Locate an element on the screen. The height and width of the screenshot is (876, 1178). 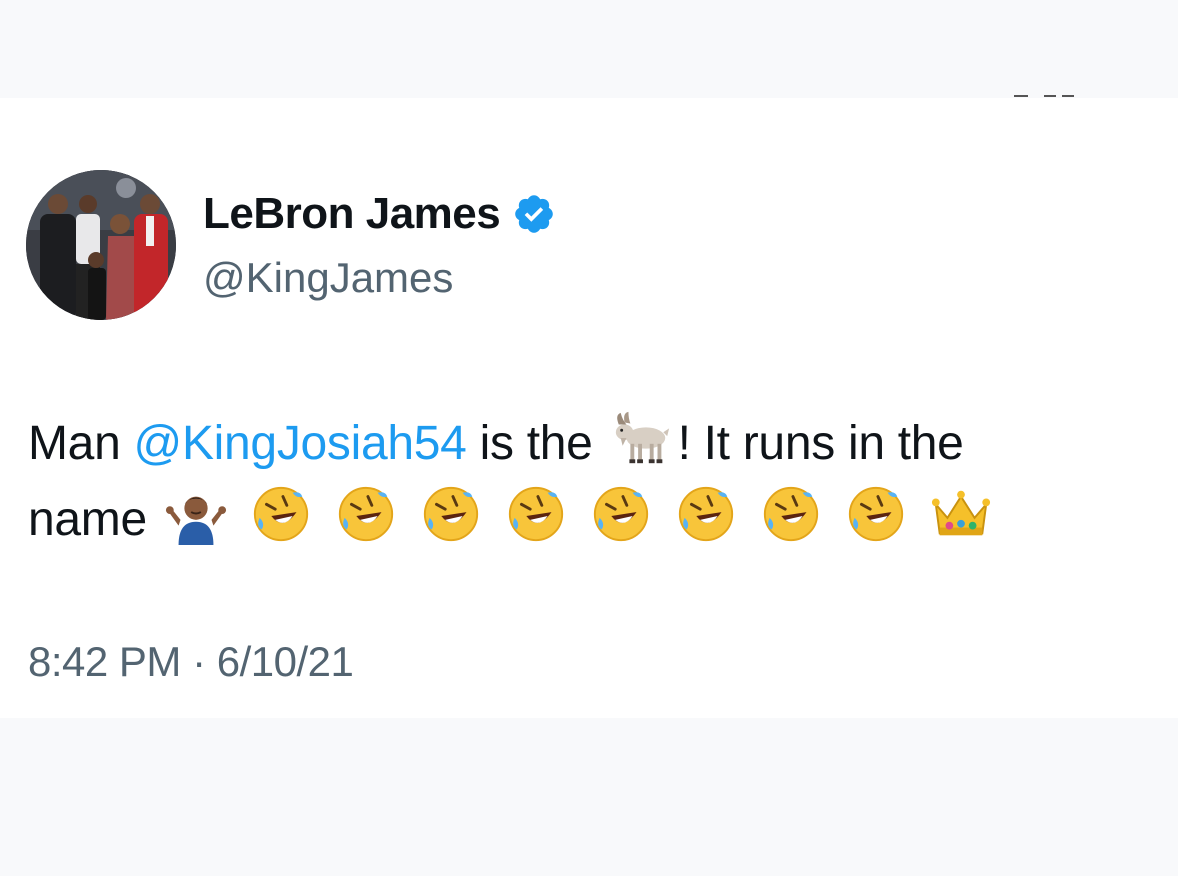
tweet-time: 8:42 PM is located at coordinates (104, 661).